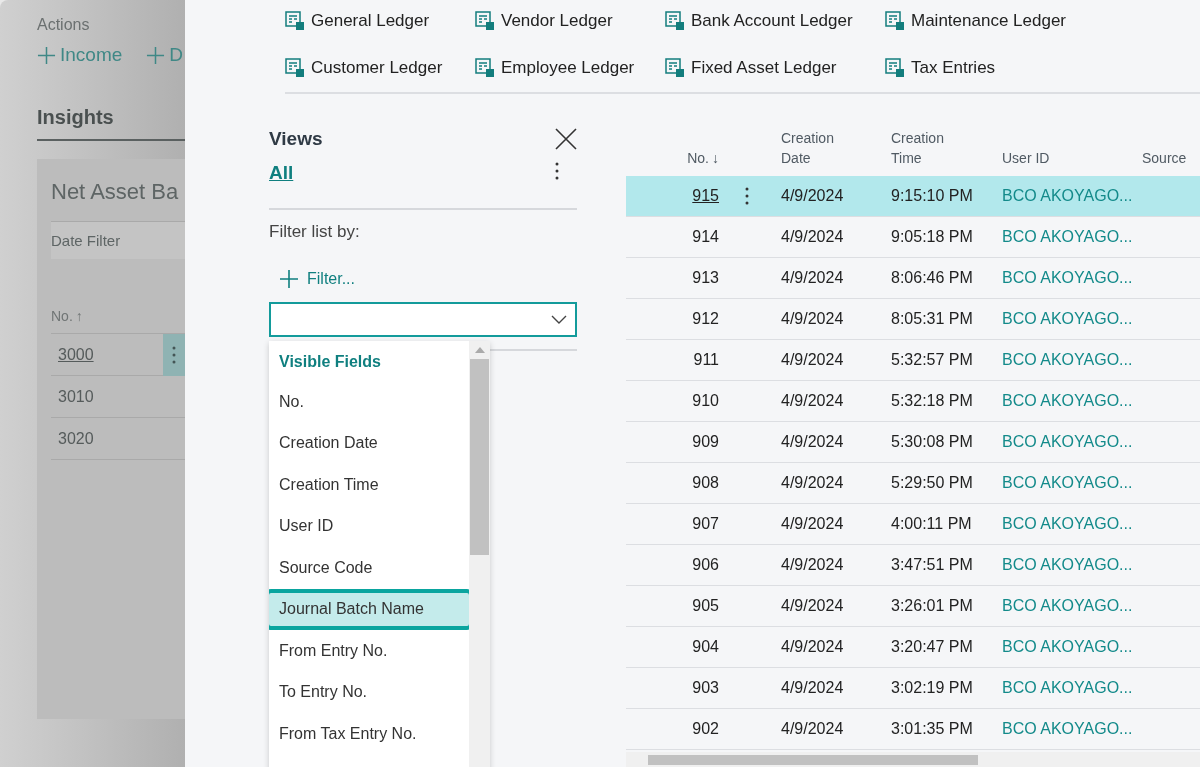 This screenshot has width=1200, height=767. What do you see at coordinates (479, 350) in the screenshot?
I see `scroll-up-arrow-icon` at bounding box center [479, 350].